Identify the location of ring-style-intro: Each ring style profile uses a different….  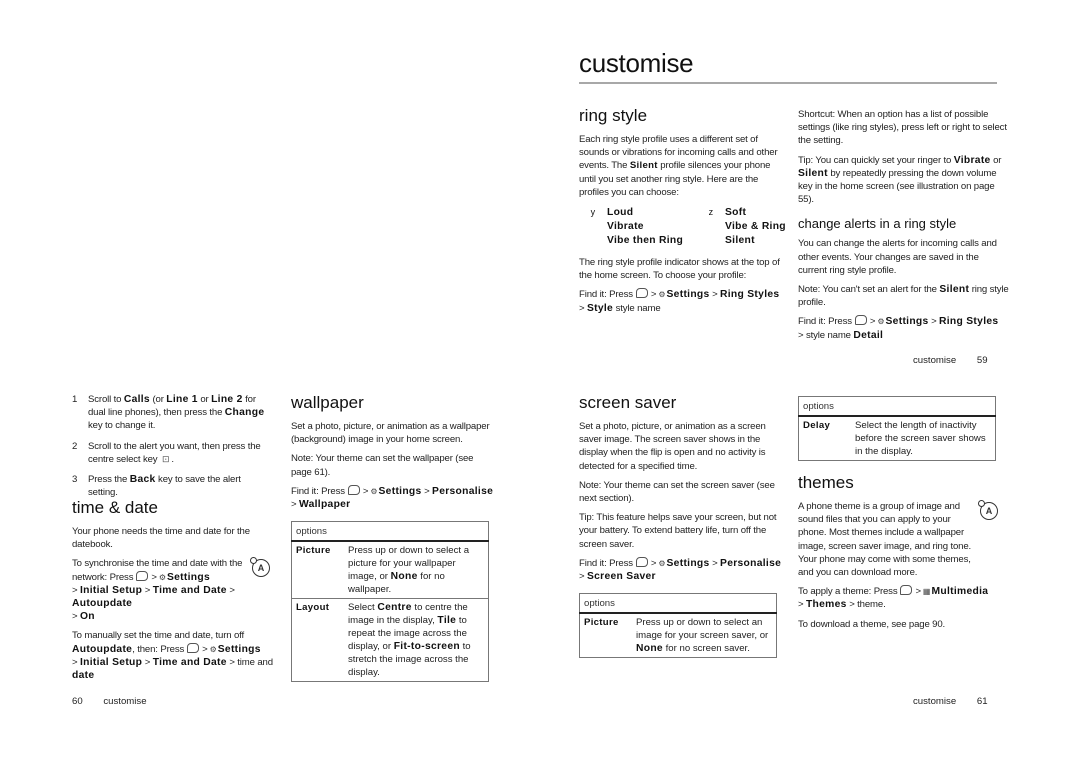
(678, 166).